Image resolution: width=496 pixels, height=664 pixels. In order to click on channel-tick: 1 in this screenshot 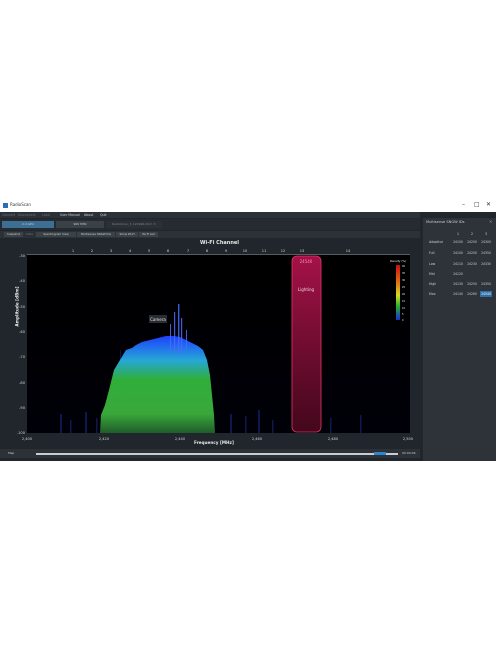, I will do `click(73, 251)`.